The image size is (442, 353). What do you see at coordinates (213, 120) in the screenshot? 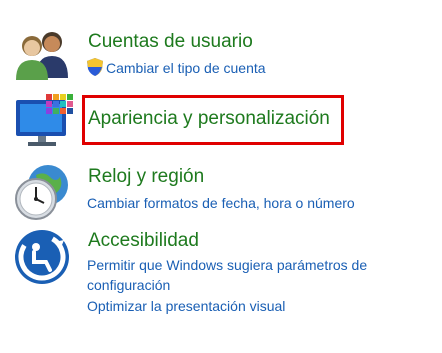
I see `highlight-box` at bounding box center [213, 120].